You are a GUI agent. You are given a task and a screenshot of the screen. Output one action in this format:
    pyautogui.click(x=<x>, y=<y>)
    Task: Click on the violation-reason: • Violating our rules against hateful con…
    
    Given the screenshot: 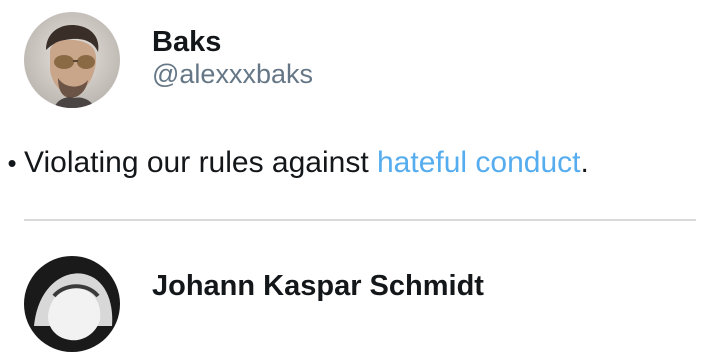 What is the action you would take?
    pyautogui.click(x=294, y=163)
    